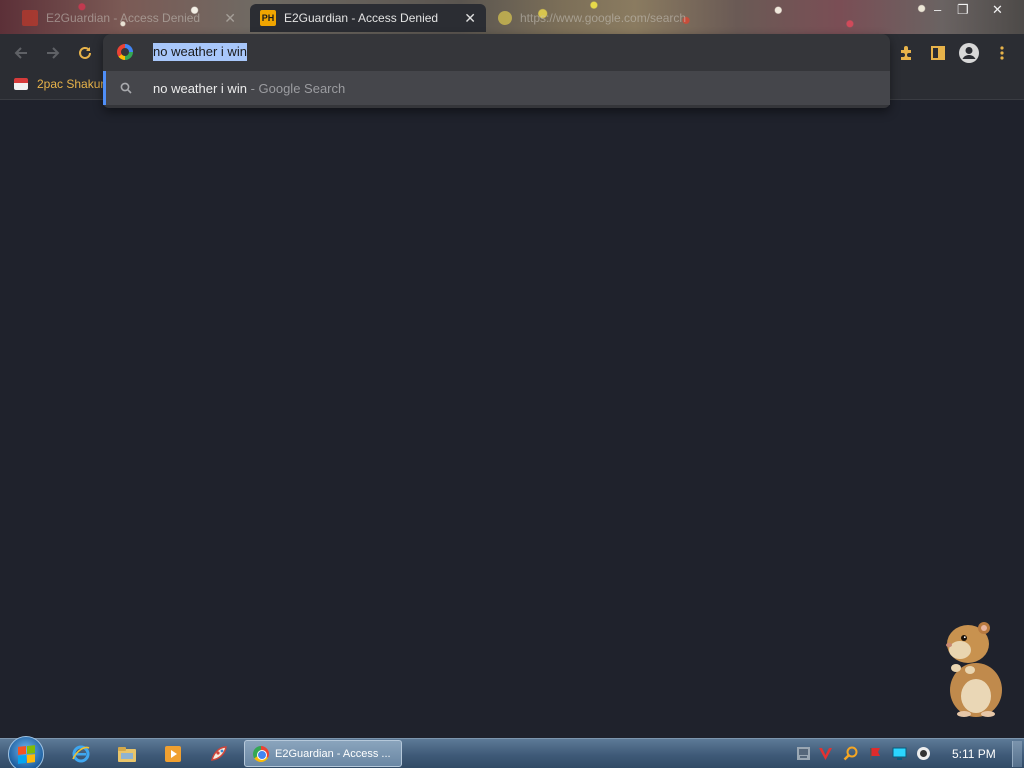  I want to click on start-button, so click(26, 752).